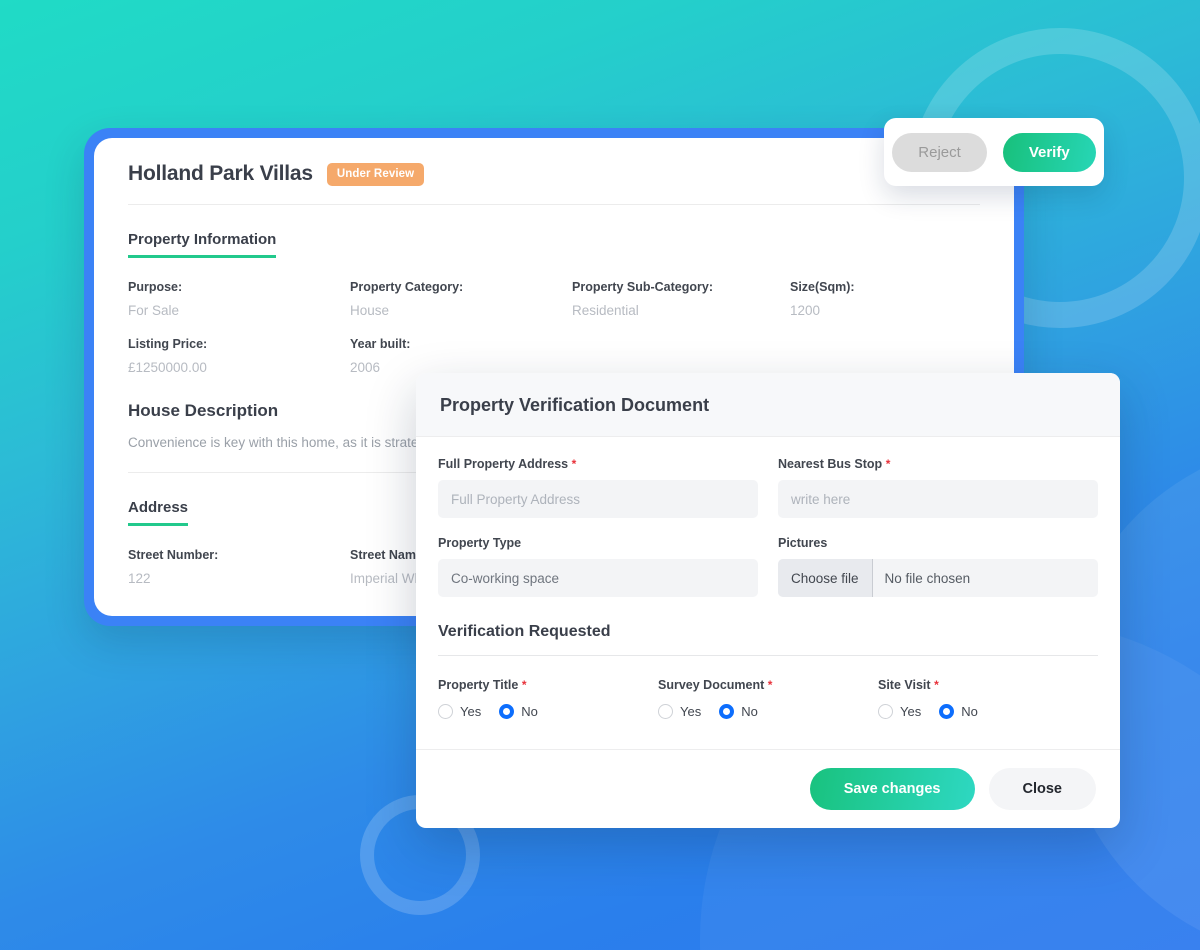 The height and width of the screenshot is (950, 1200). What do you see at coordinates (598, 464) in the screenshot?
I see `label-full-property-address: Full Property Address *` at bounding box center [598, 464].